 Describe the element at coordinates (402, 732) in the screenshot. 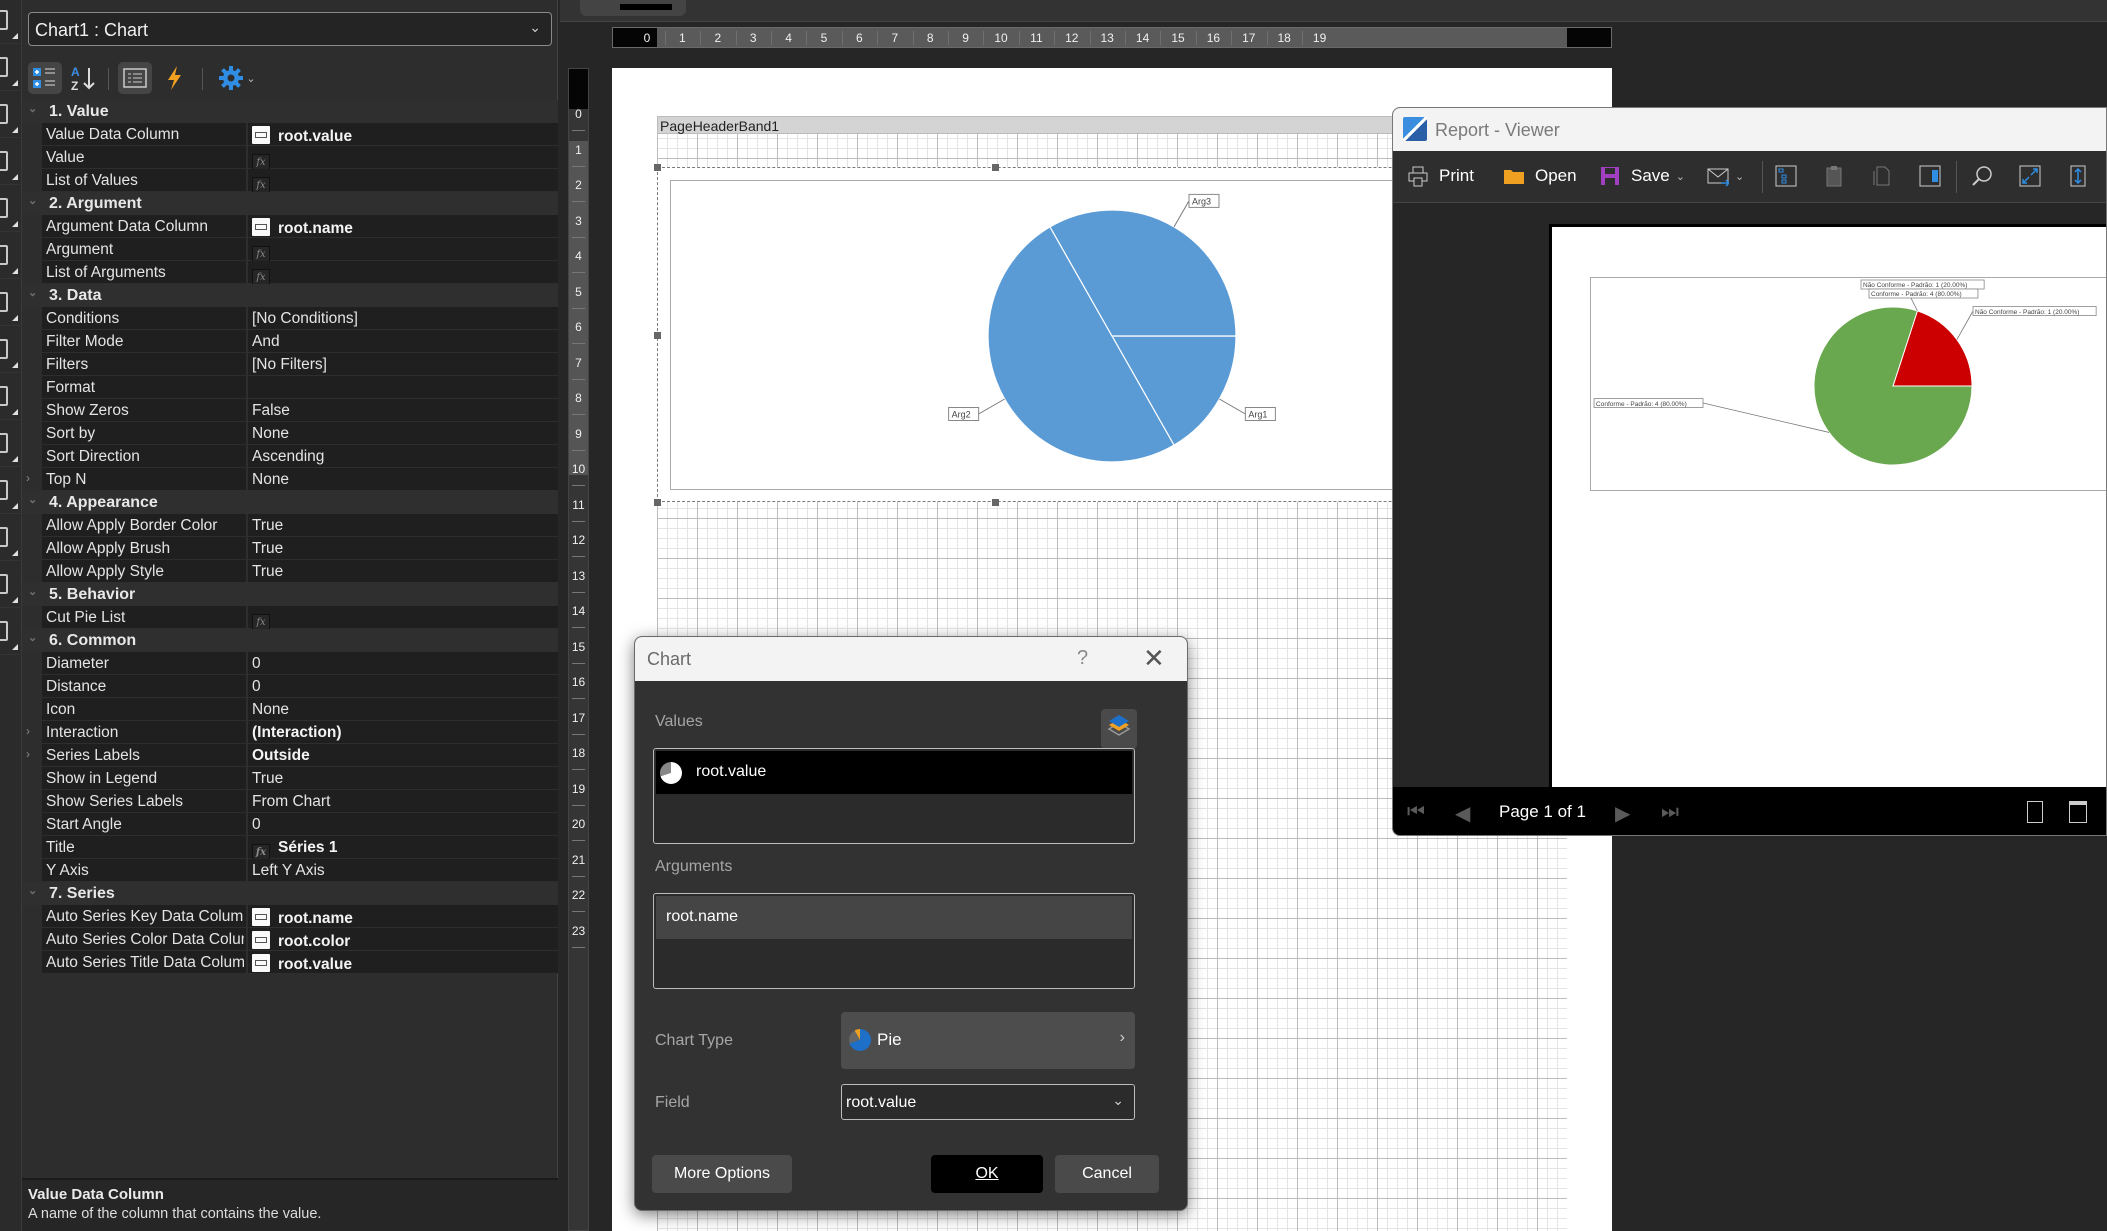

I see `property-value: (Interaction)` at that location.